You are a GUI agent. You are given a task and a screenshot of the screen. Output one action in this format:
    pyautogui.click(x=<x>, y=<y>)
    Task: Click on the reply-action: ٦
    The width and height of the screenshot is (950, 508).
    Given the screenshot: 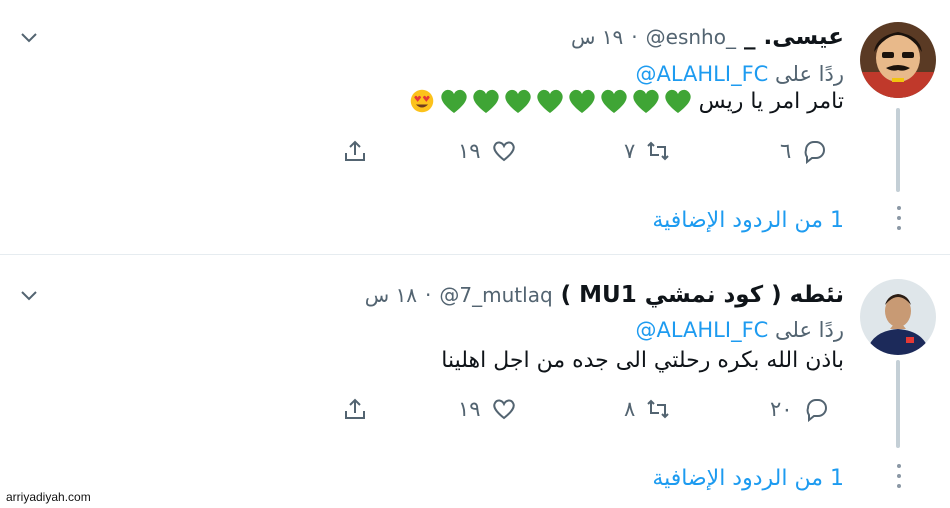 What is the action you would take?
    pyautogui.click(x=803, y=151)
    